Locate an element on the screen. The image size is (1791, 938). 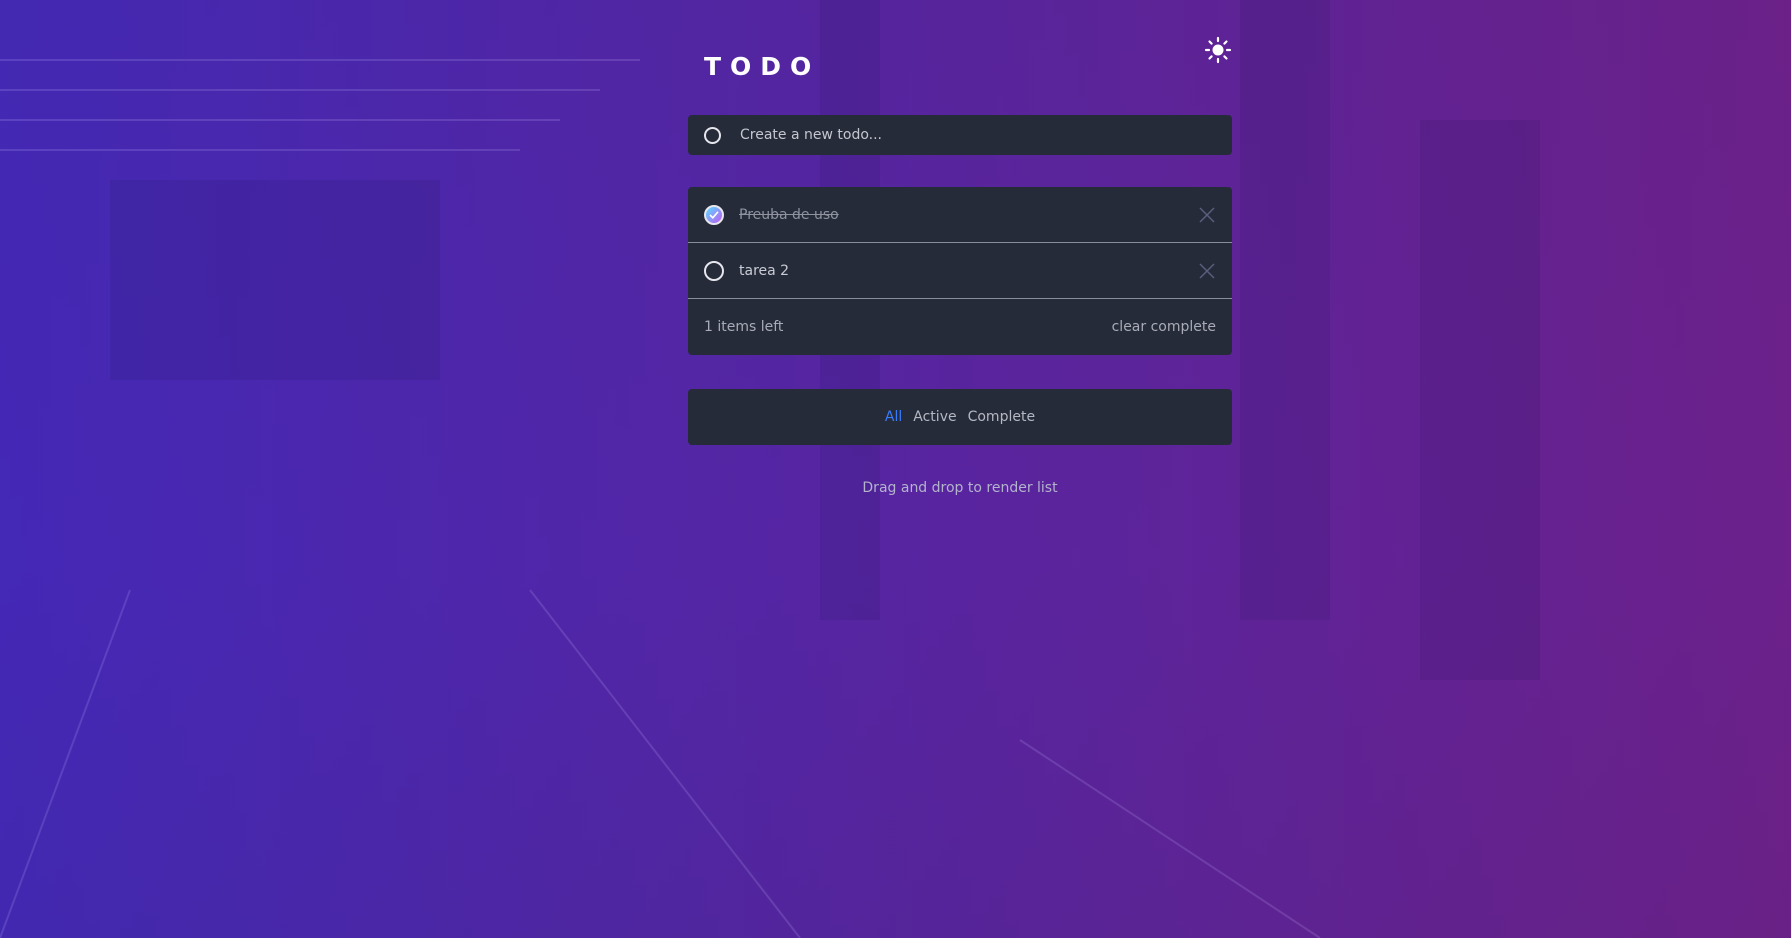
new-todo-input is located at coordinates (985, 135).